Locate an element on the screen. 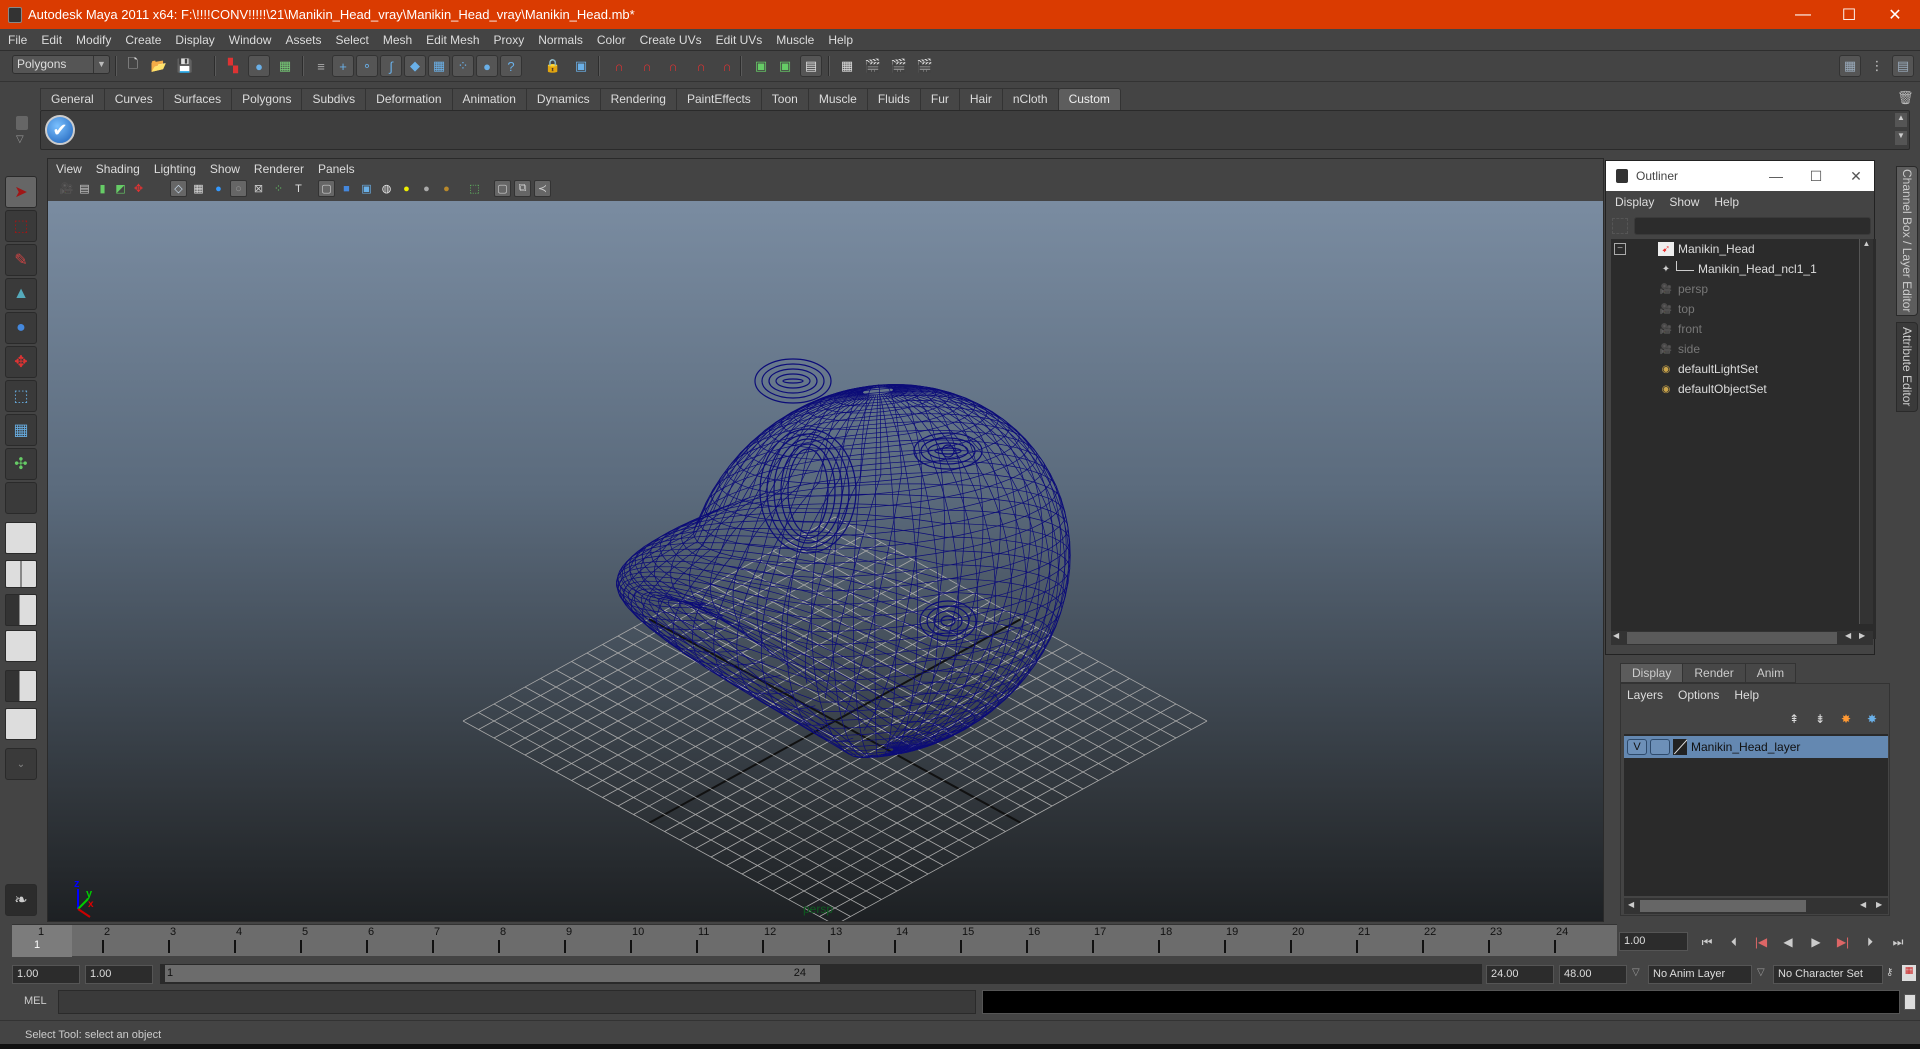 The width and height of the screenshot is (1920, 1049). menu-edit-uvs: Edit UVs is located at coordinates (739, 40).